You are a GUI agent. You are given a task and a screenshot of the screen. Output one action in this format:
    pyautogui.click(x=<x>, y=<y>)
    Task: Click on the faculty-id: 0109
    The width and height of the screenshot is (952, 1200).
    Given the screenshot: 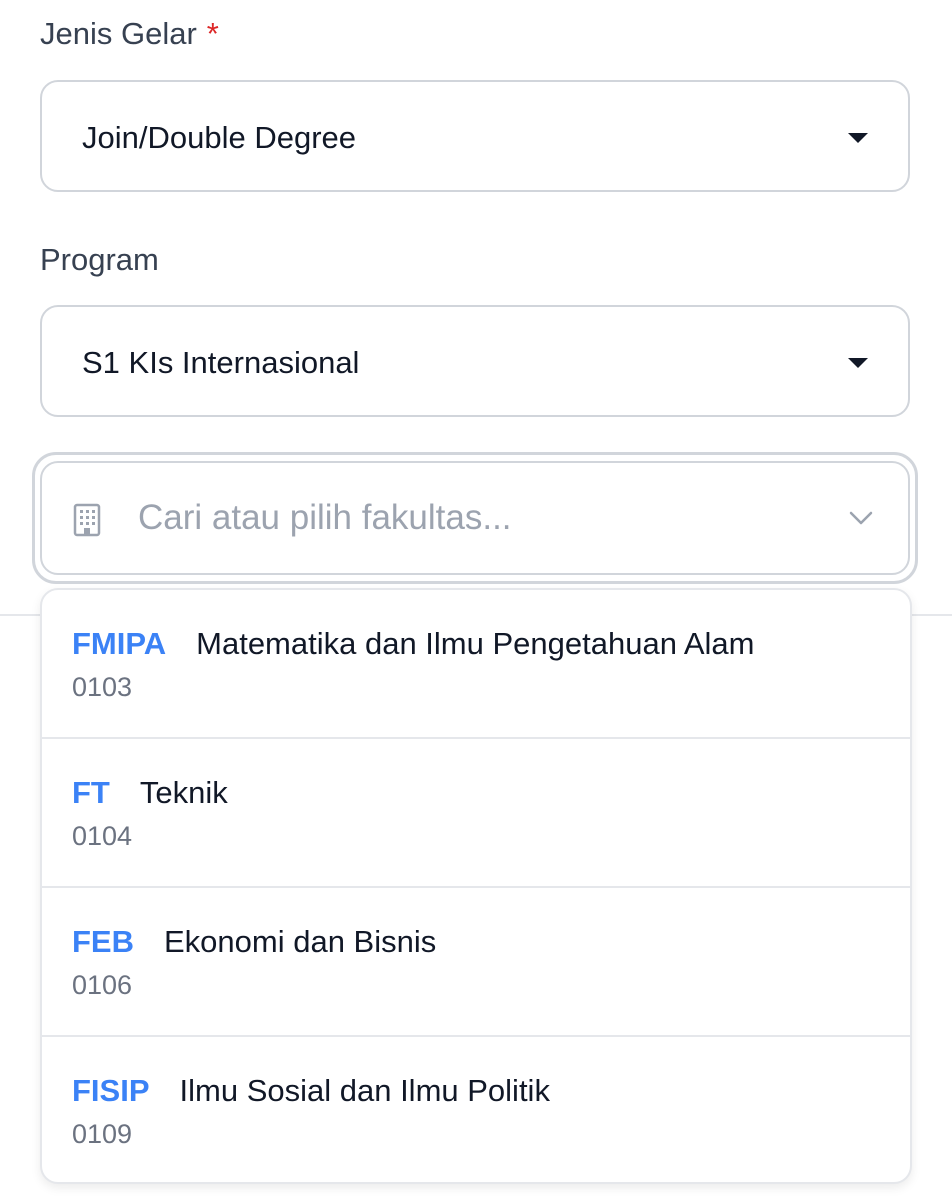 What is the action you would take?
    pyautogui.click(x=102, y=1134)
    